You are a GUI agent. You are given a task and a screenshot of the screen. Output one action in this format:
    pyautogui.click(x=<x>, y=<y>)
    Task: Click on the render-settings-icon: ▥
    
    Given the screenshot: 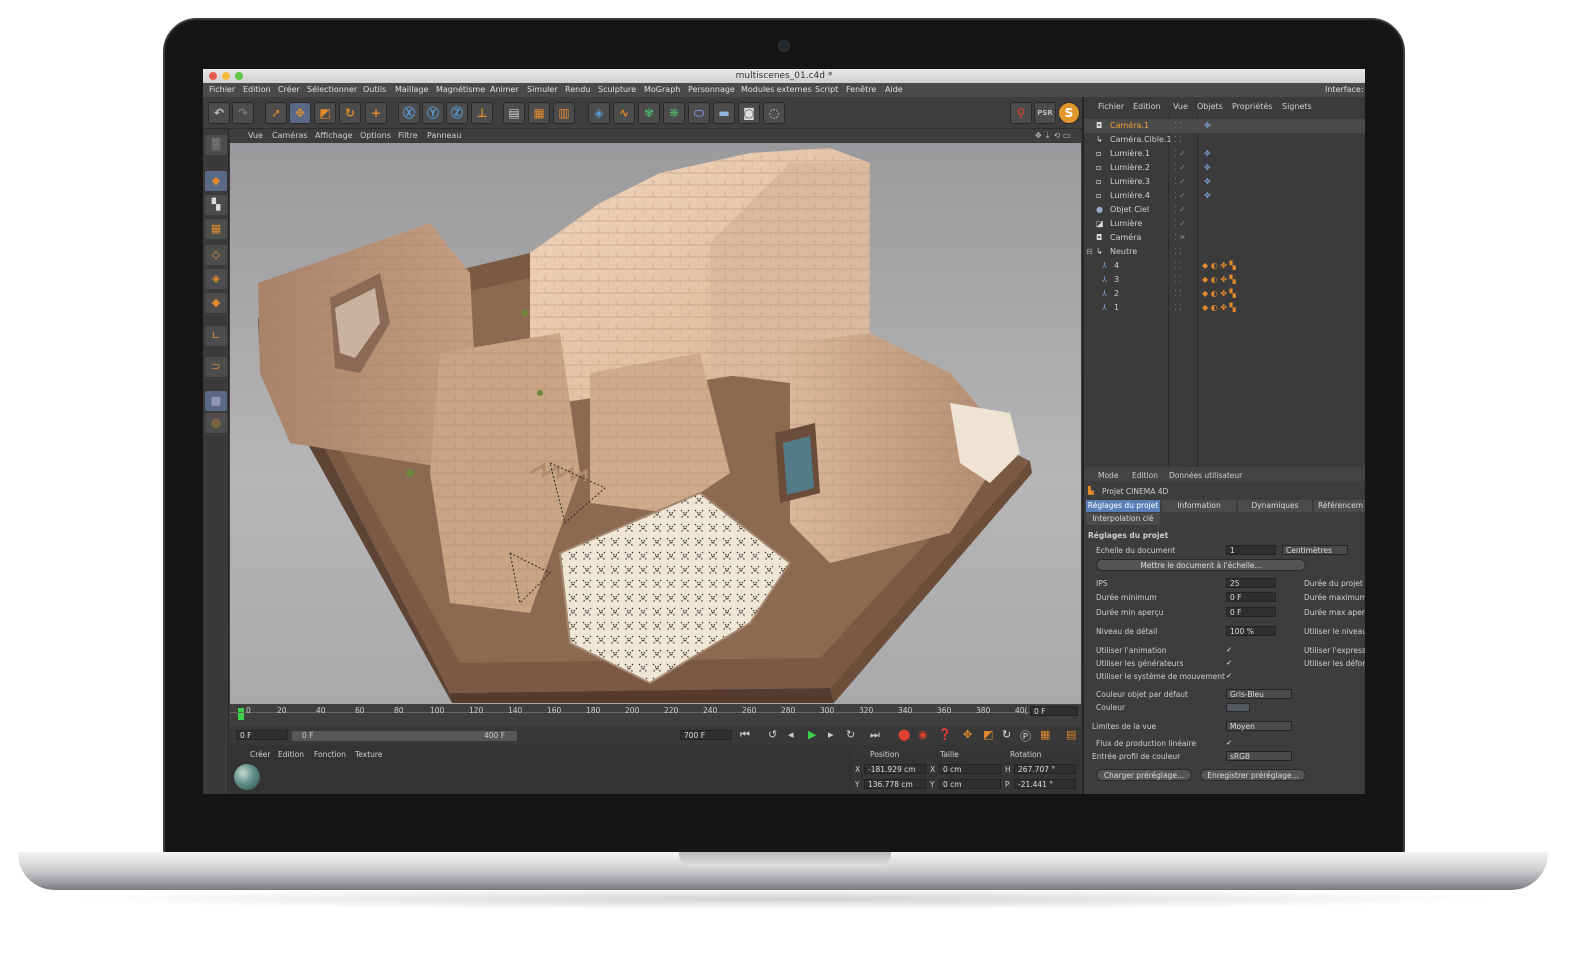 What is the action you would take?
    pyautogui.click(x=564, y=113)
    